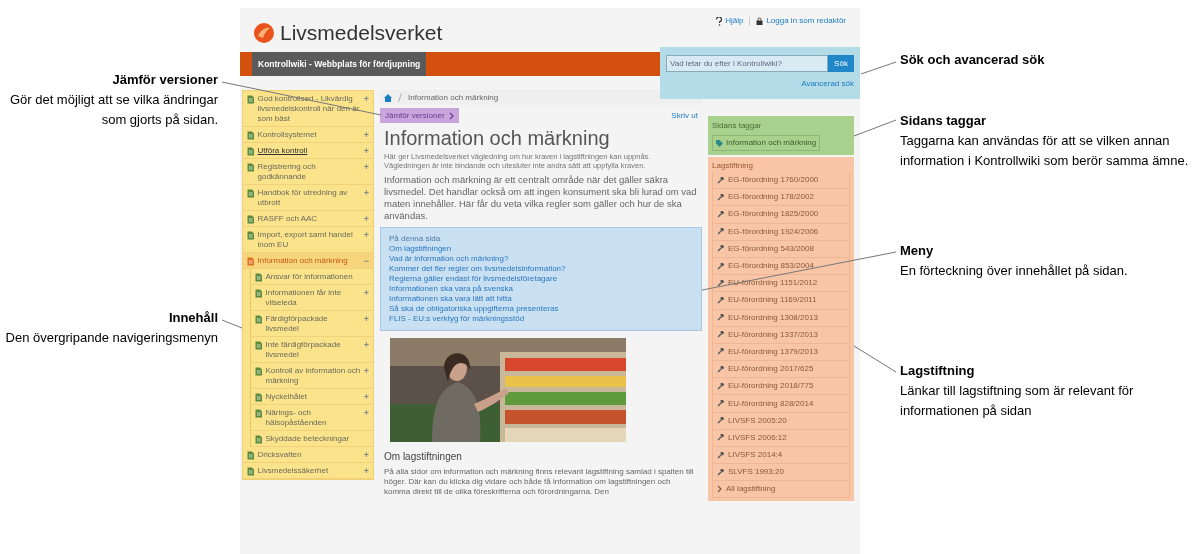 This screenshot has width=1202, height=554. What do you see at coordinates (766, 143) in the screenshot?
I see `tag-link: Information och märkning` at bounding box center [766, 143].